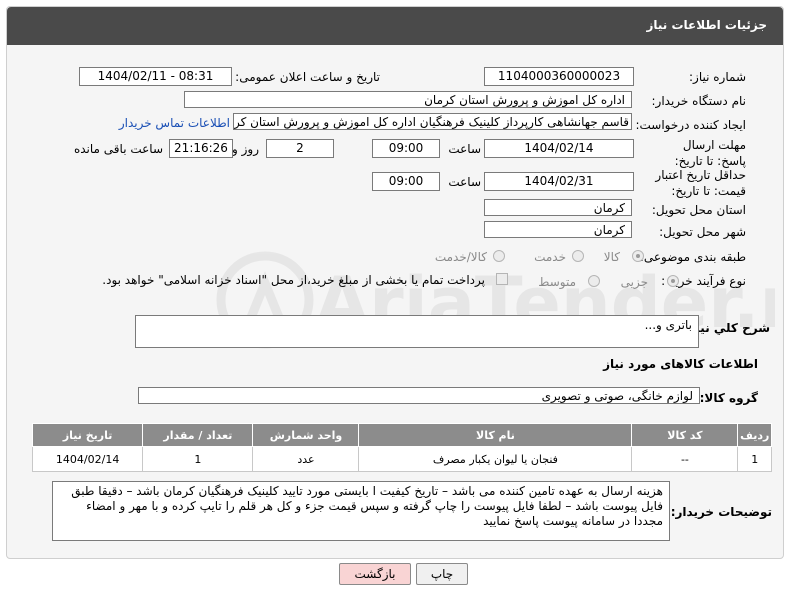 Image resolution: width=788 pixels, height=598 pixels. Describe the element at coordinates (558, 207) in the screenshot. I see `province-field: کرمان` at that location.